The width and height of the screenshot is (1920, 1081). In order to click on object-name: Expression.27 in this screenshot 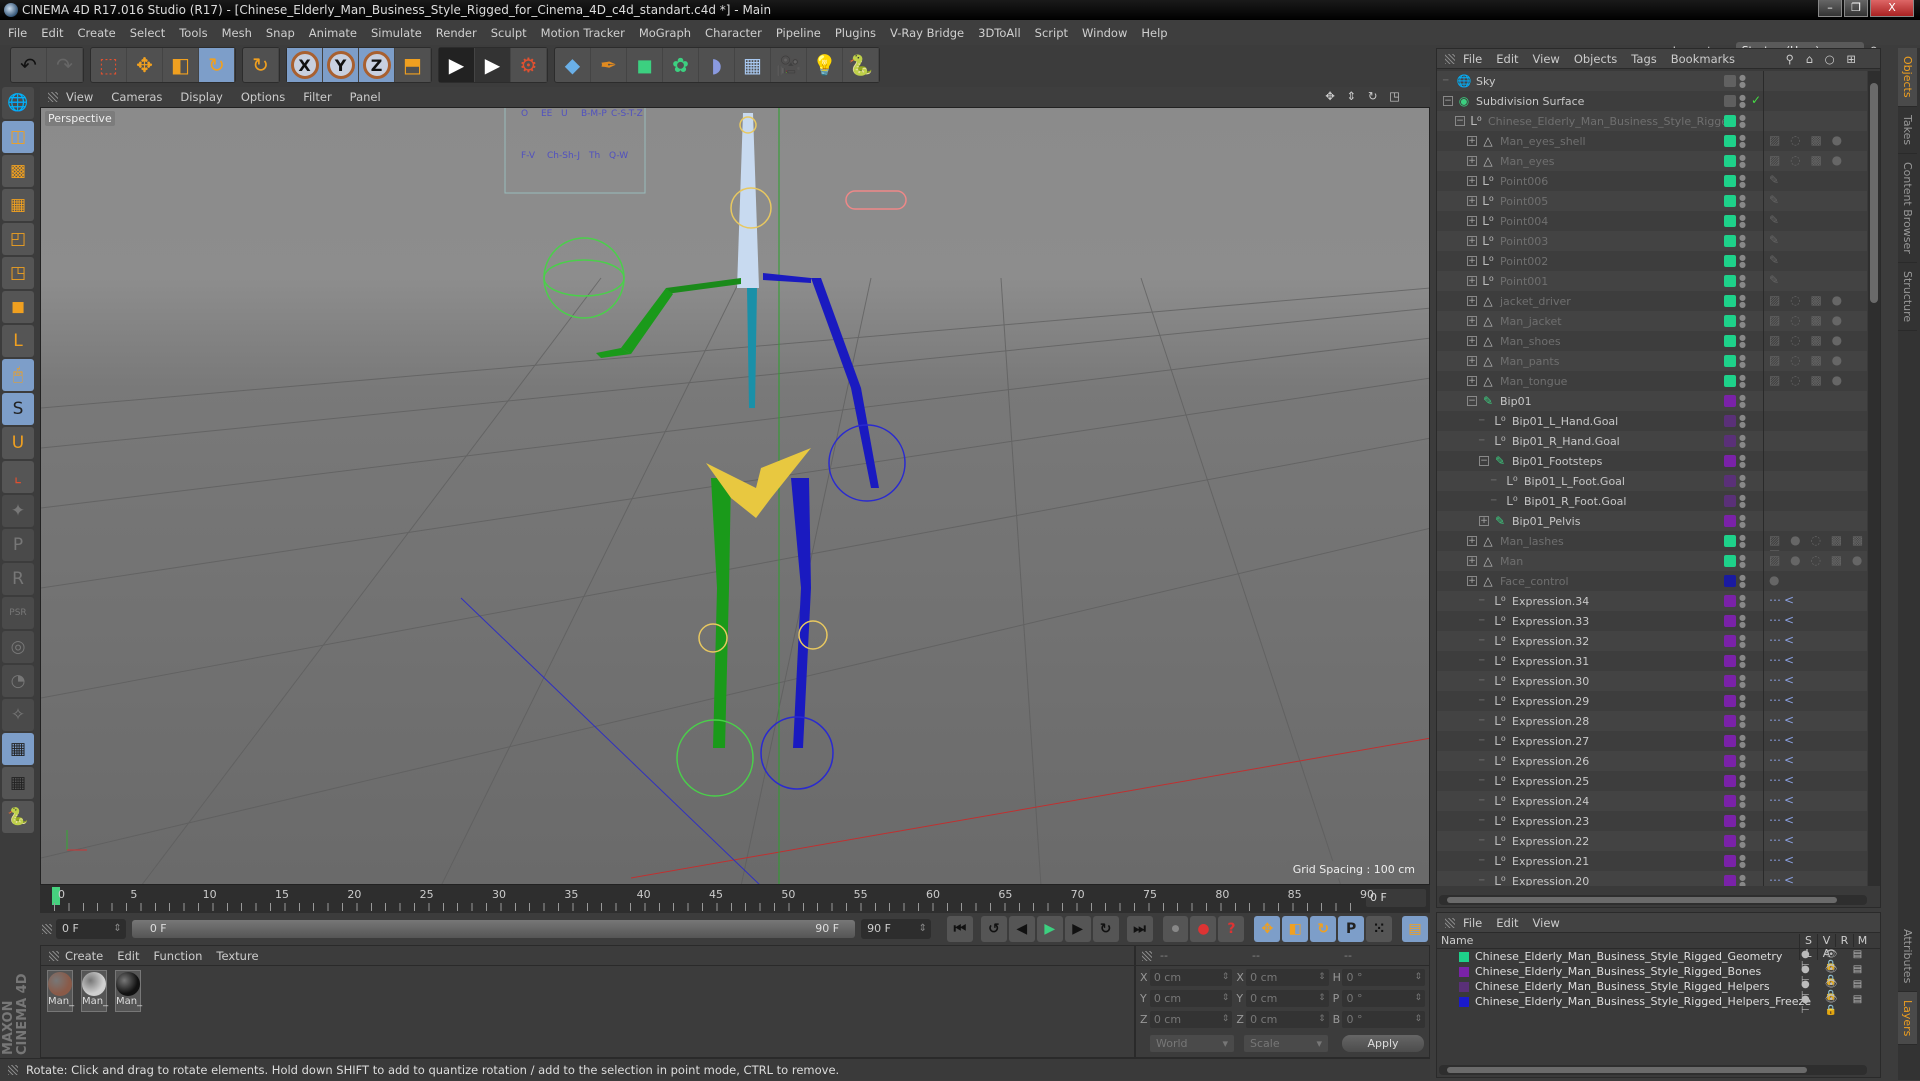, I will do `click(1550, 741)`.